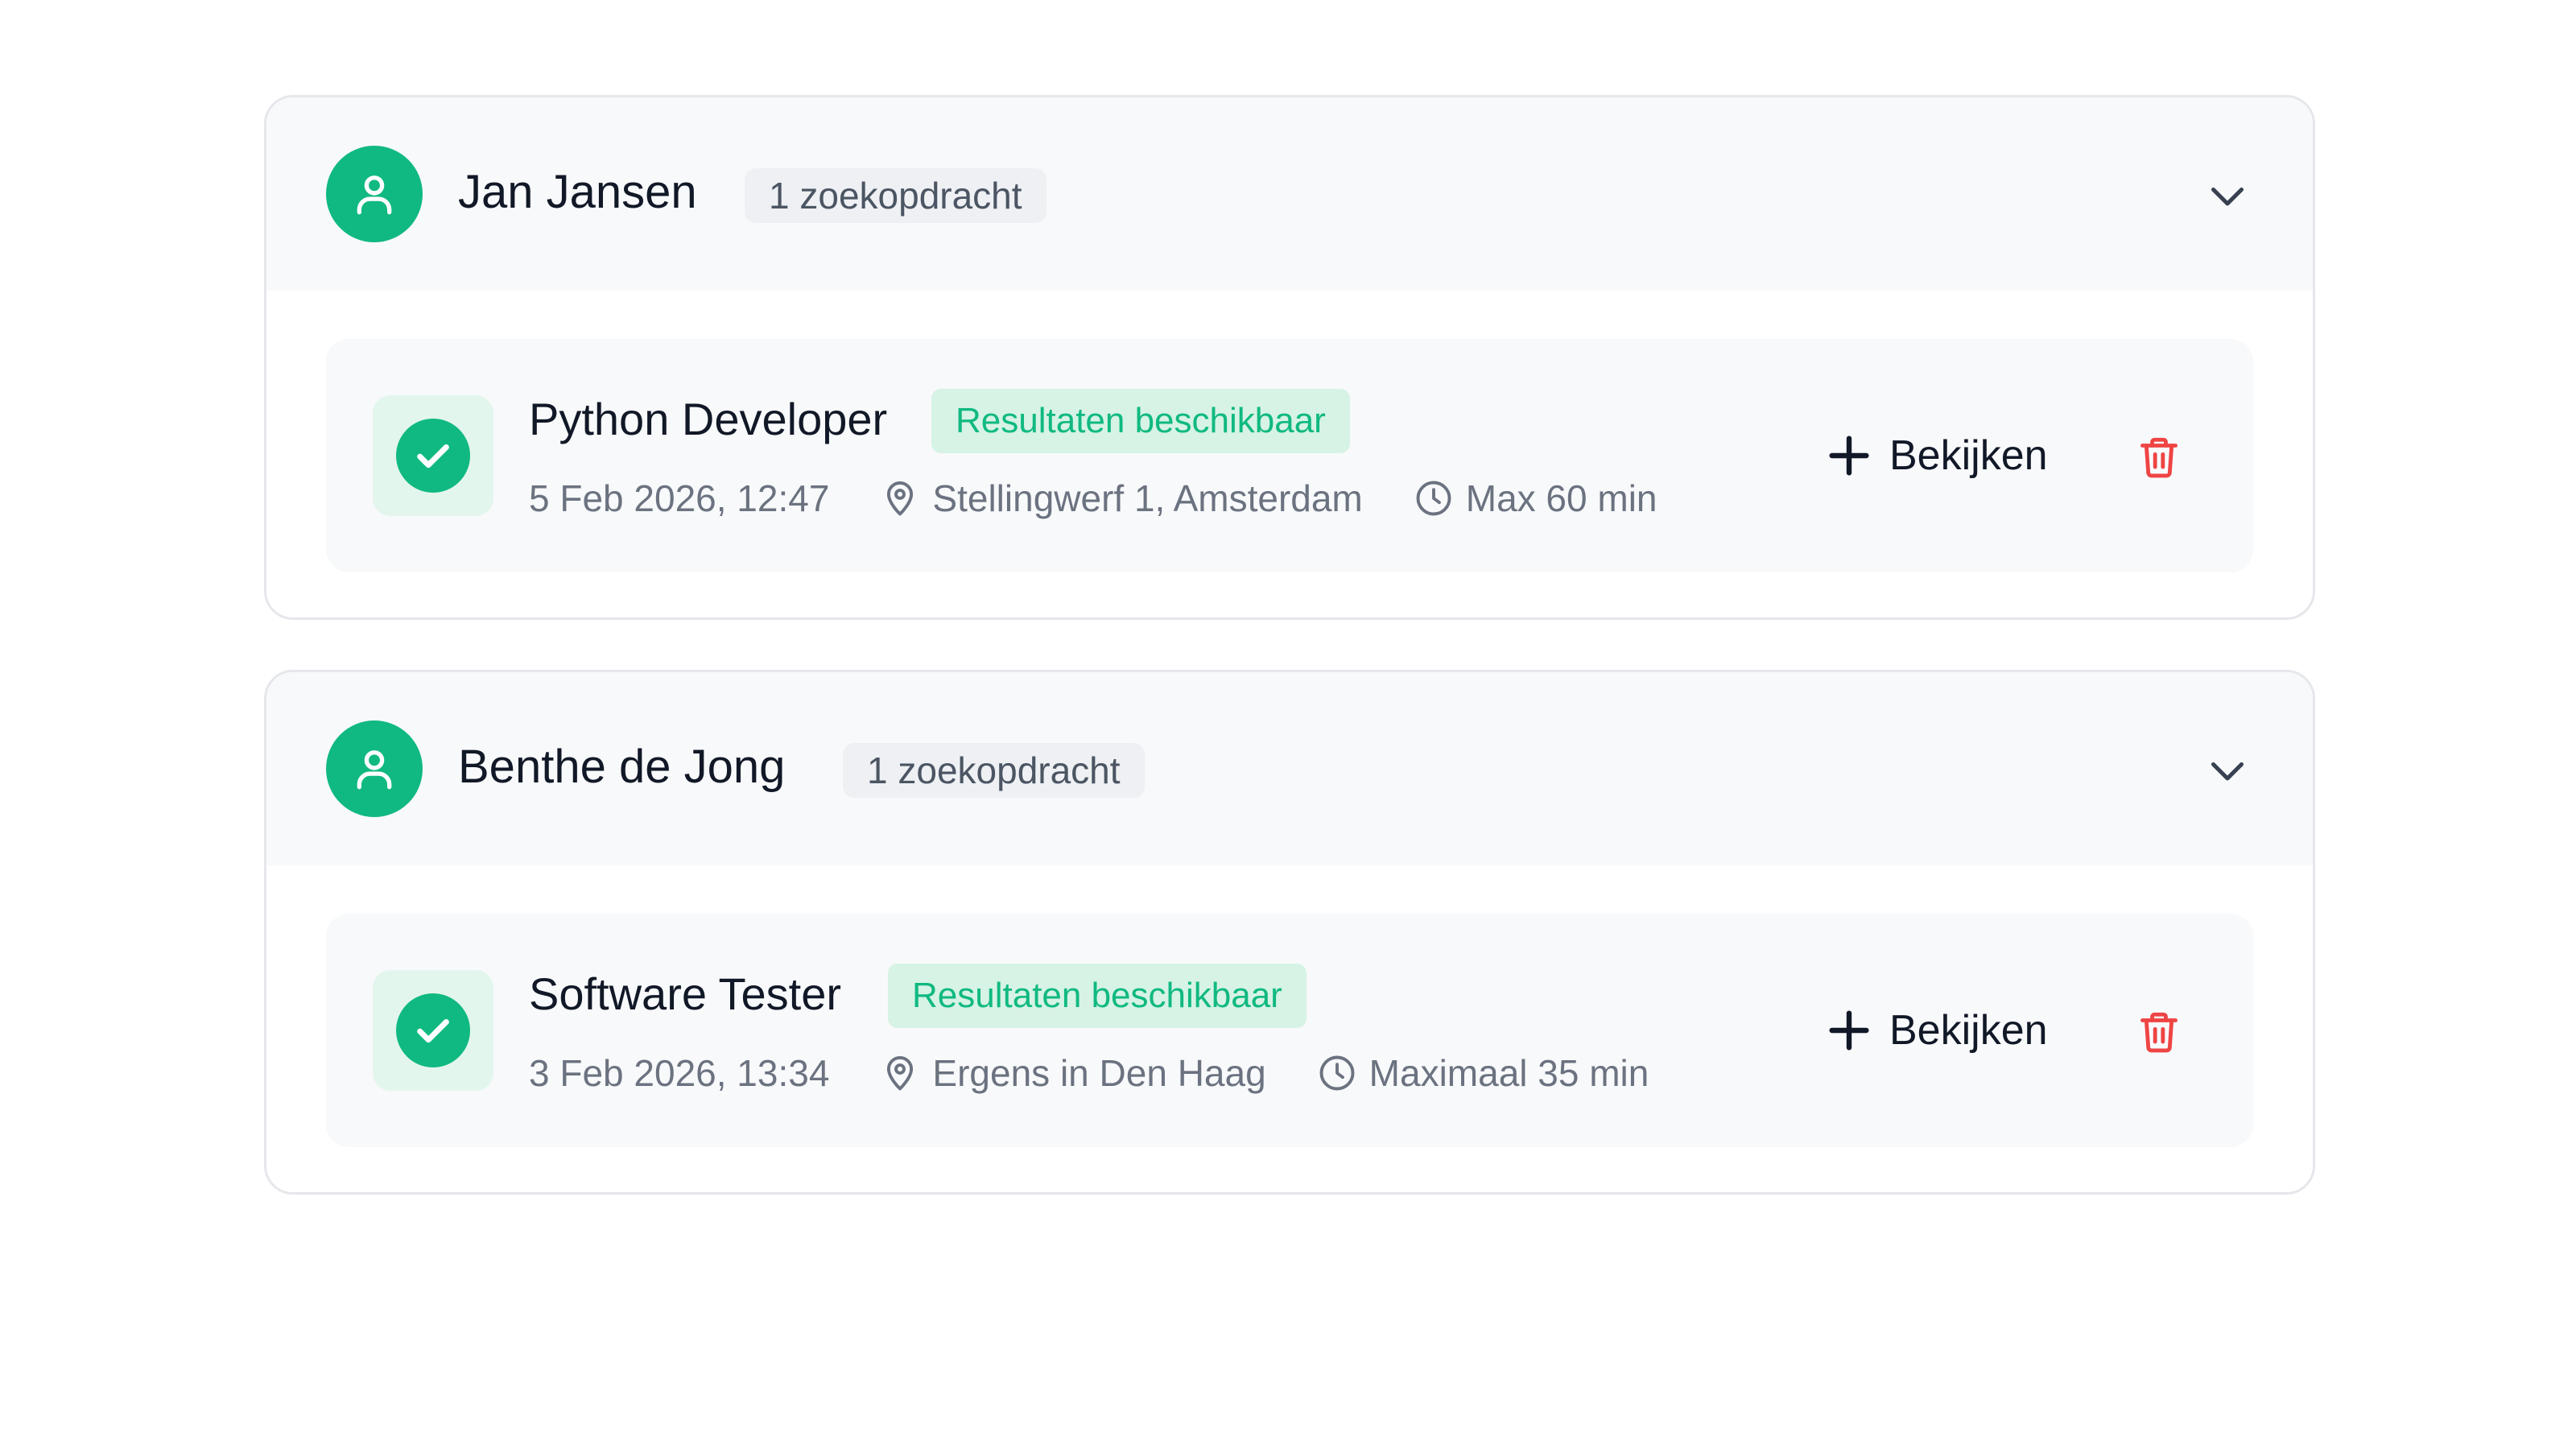 This screenshot has height=1449, width=2576. I want to click on search-title: Software Tester, so click(685, 993).